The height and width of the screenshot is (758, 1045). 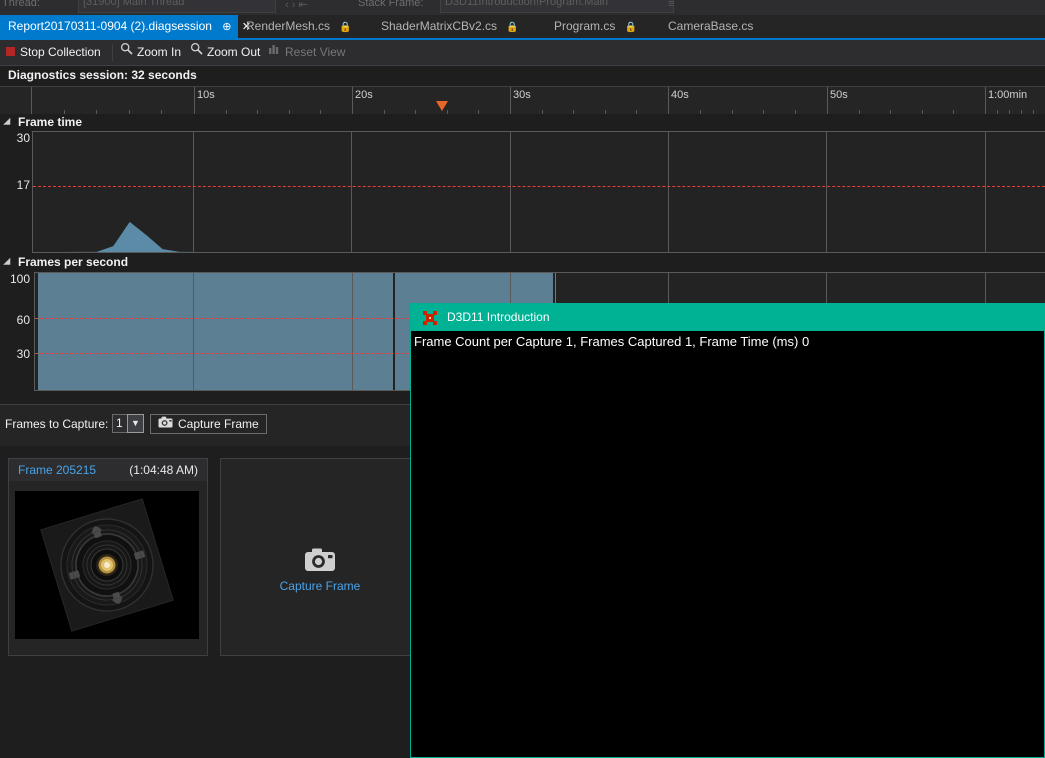 I want to click on section-header-frame-time: Frame time, so click(x=522, y=122).